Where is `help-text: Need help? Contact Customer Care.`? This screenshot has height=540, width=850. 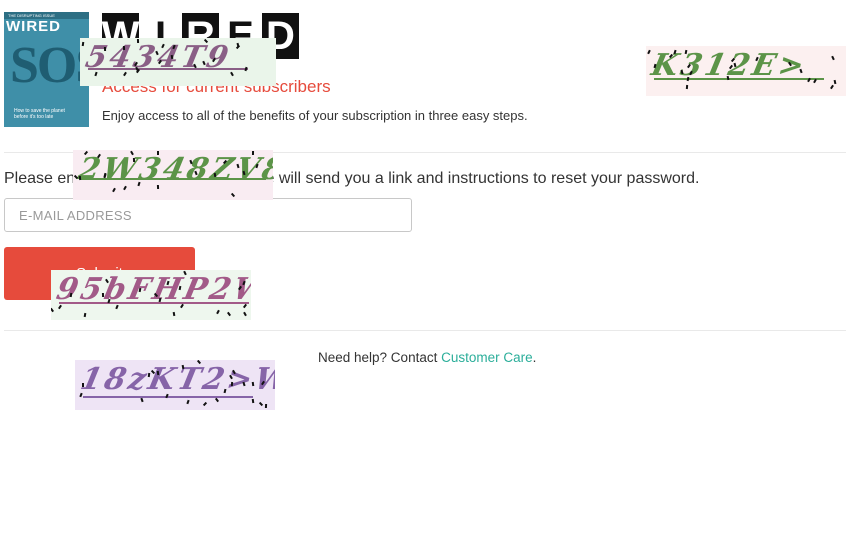
help-text: Need help? Contact Customer Care. is located at coordinates (427, 357).